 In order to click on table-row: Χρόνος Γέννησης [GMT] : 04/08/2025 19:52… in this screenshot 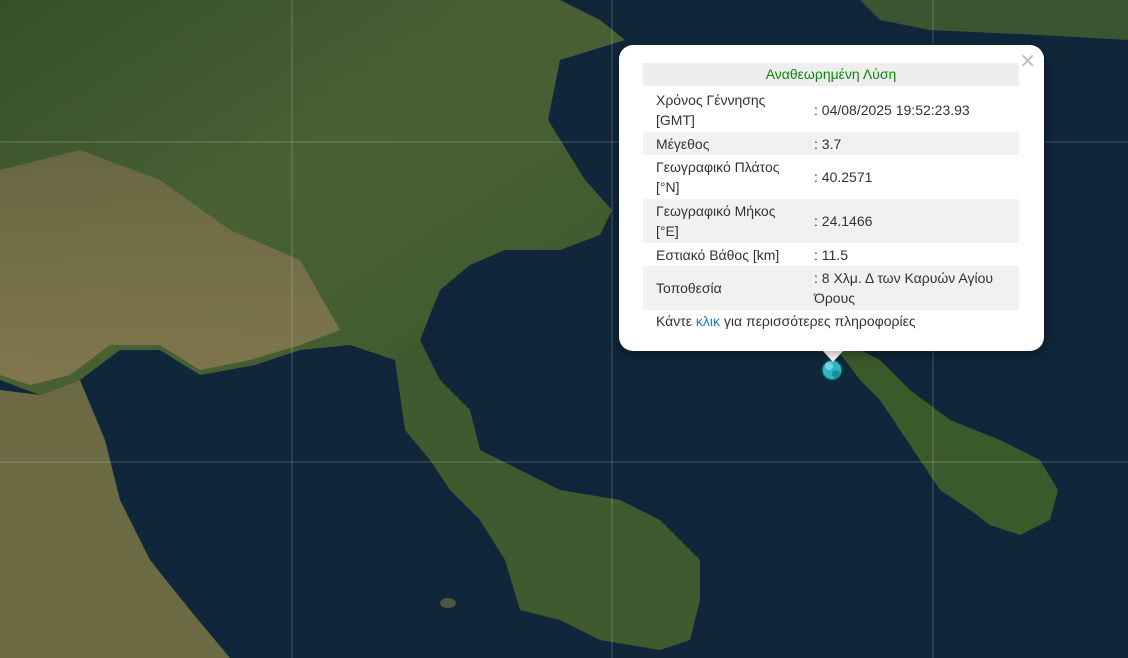, I will do `click(831, 110)`.